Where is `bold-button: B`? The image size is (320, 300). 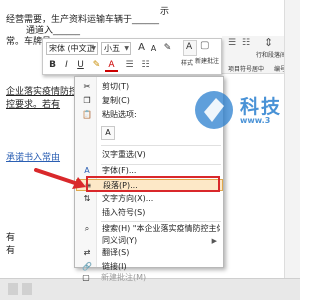 bold-button: B is located at coordinates (52, 65).